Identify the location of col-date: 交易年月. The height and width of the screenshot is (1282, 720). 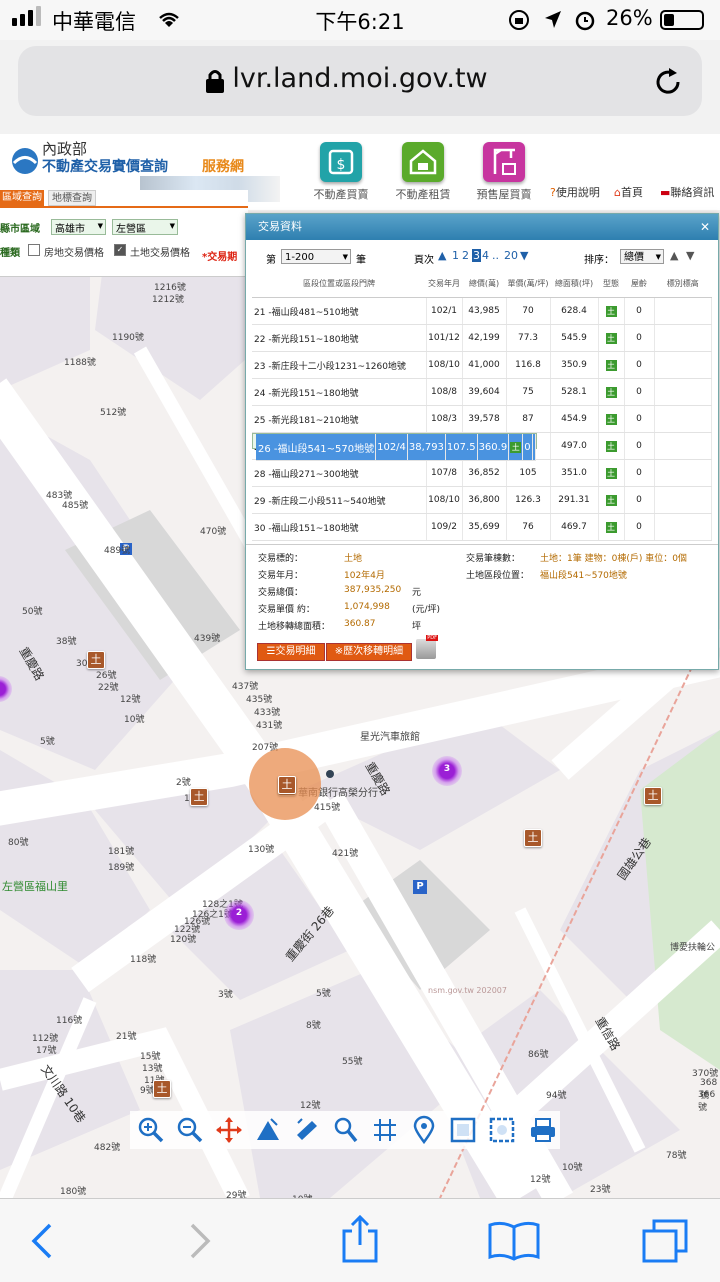
(444, 283).